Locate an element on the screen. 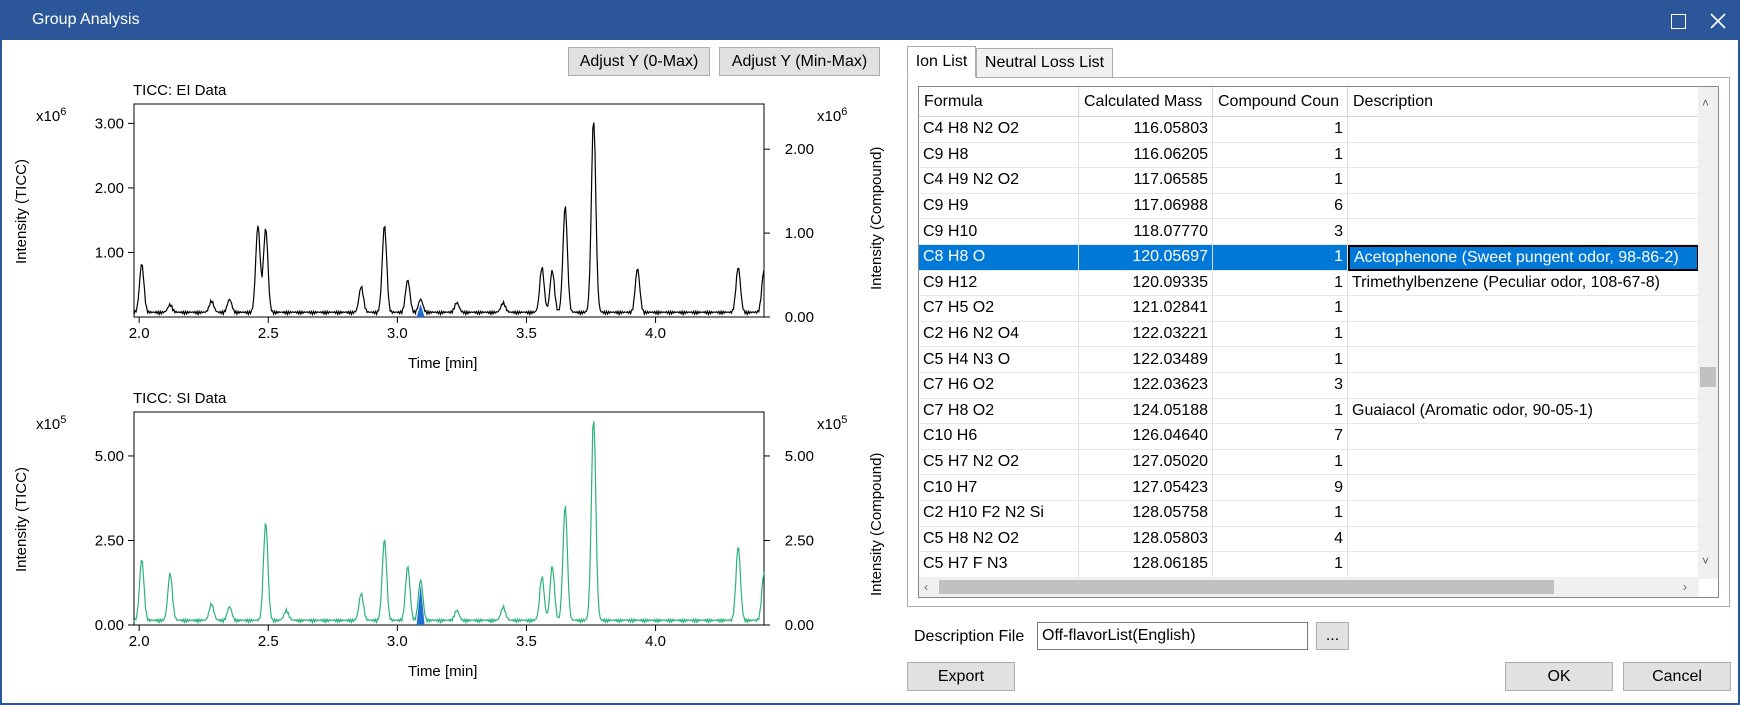 Image resolution: width=1740 pixels, height=705 pixels. mass-cell: 128.05803 is located at coordinates (1146, 539).